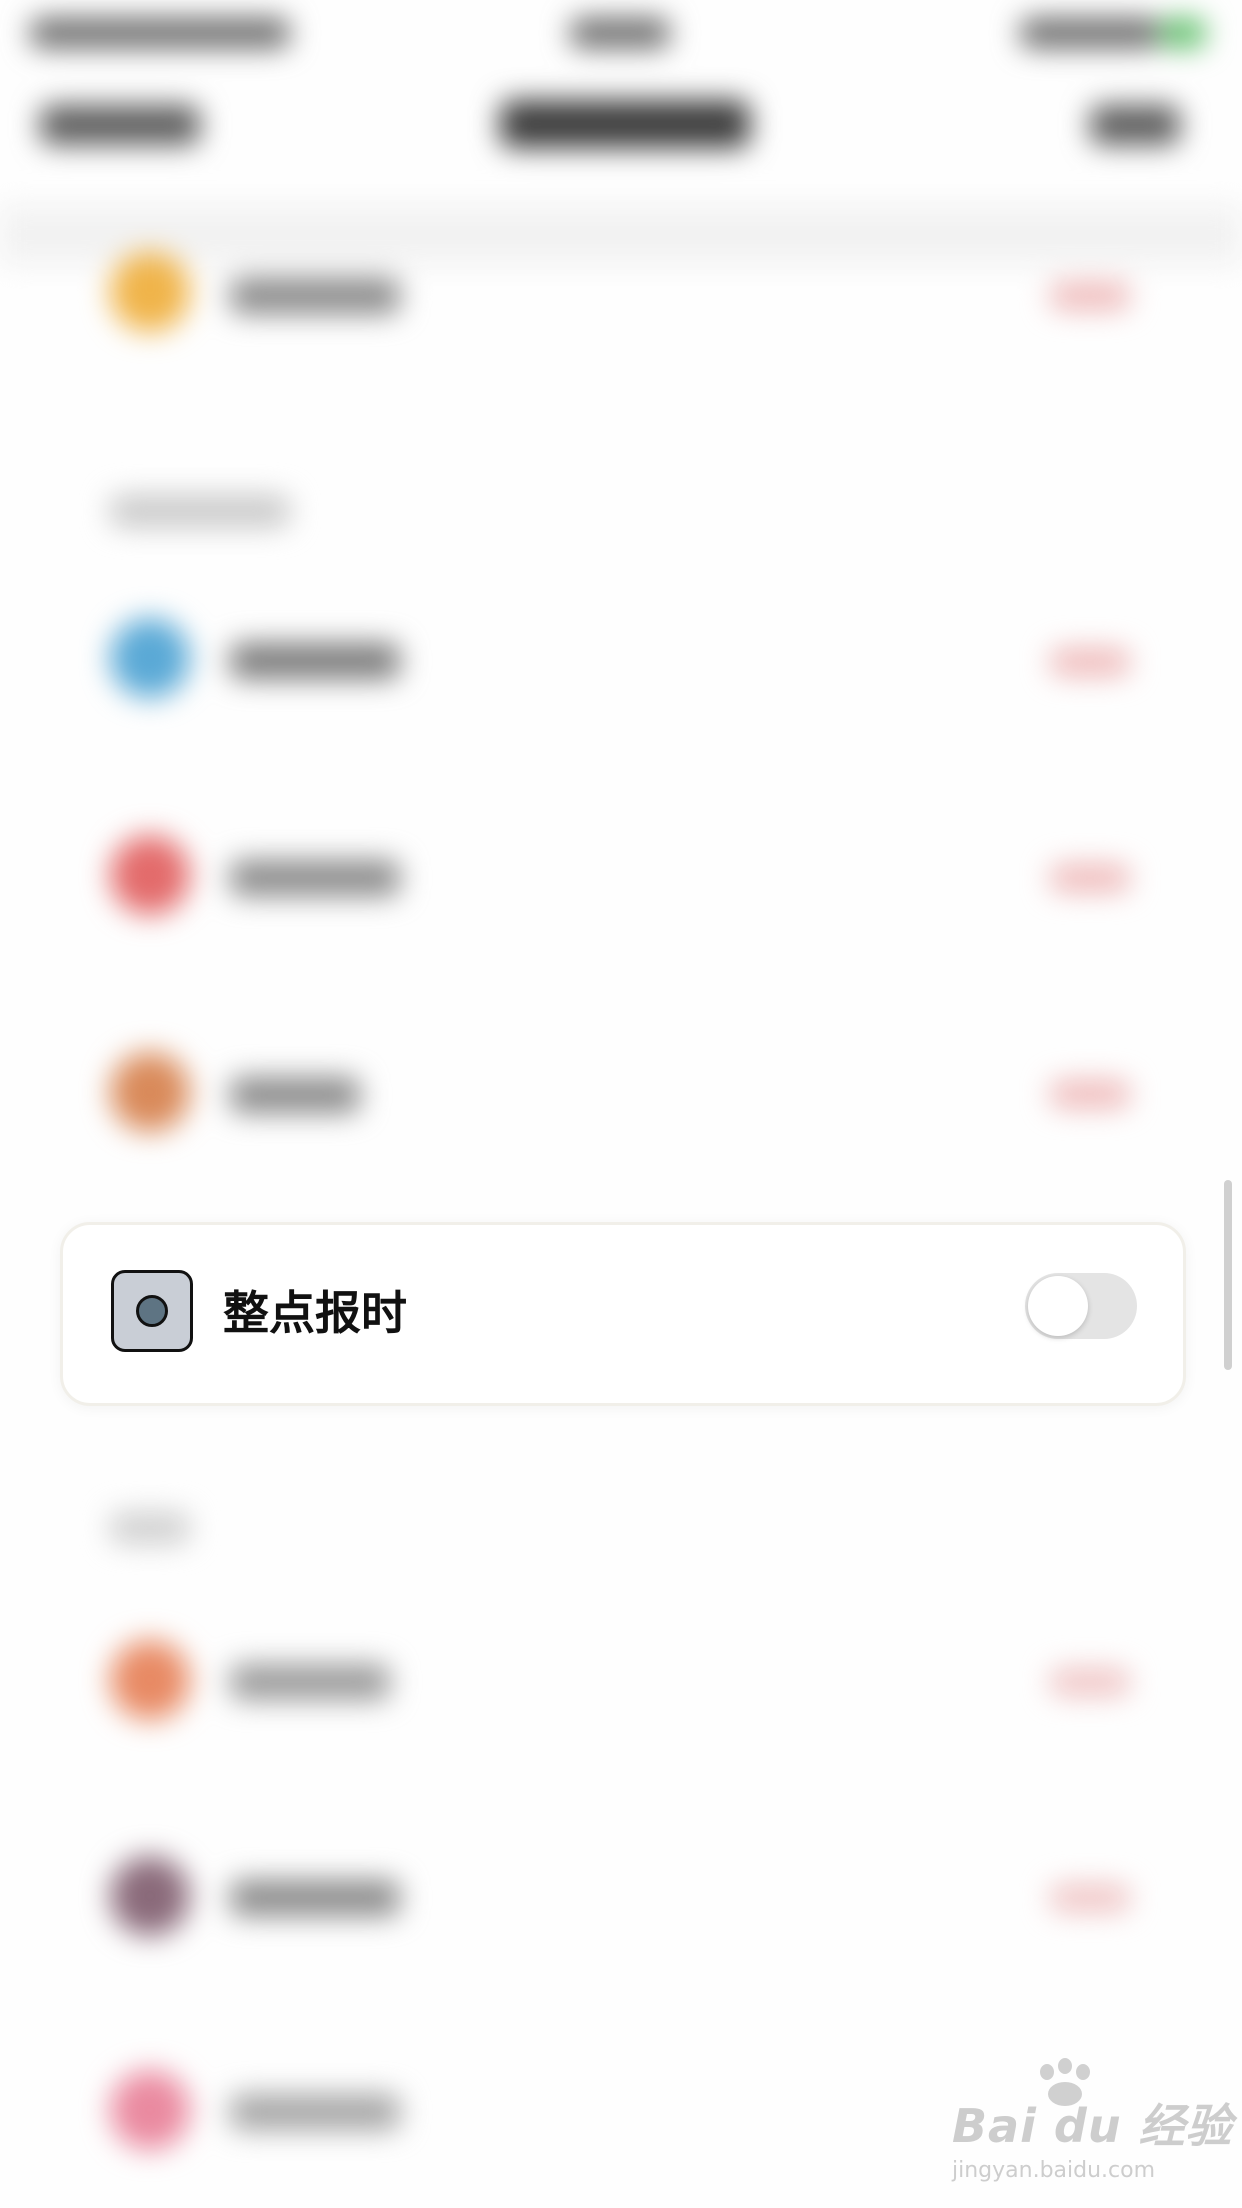  I want to click on baidu-watermark: Bai du 经验 jingyan.baidu.com, so click(1092, 2136).